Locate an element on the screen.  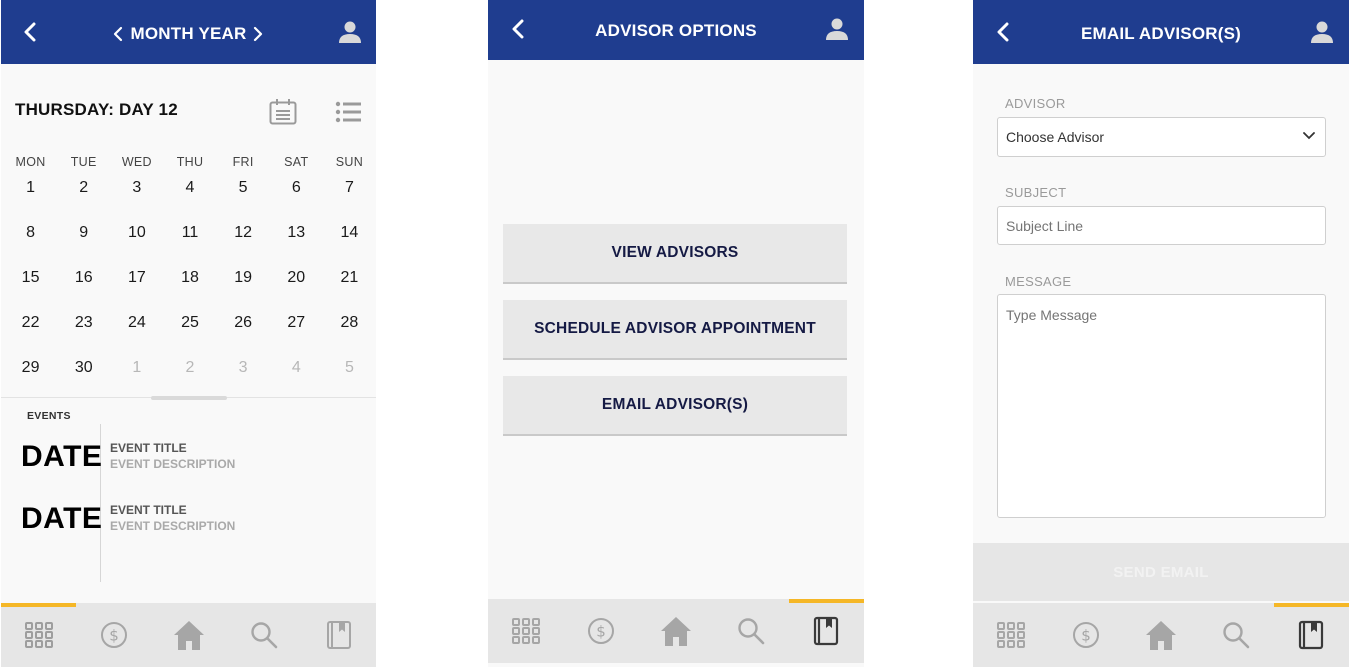
calendar-view-button is located at coordinates (283, 111).